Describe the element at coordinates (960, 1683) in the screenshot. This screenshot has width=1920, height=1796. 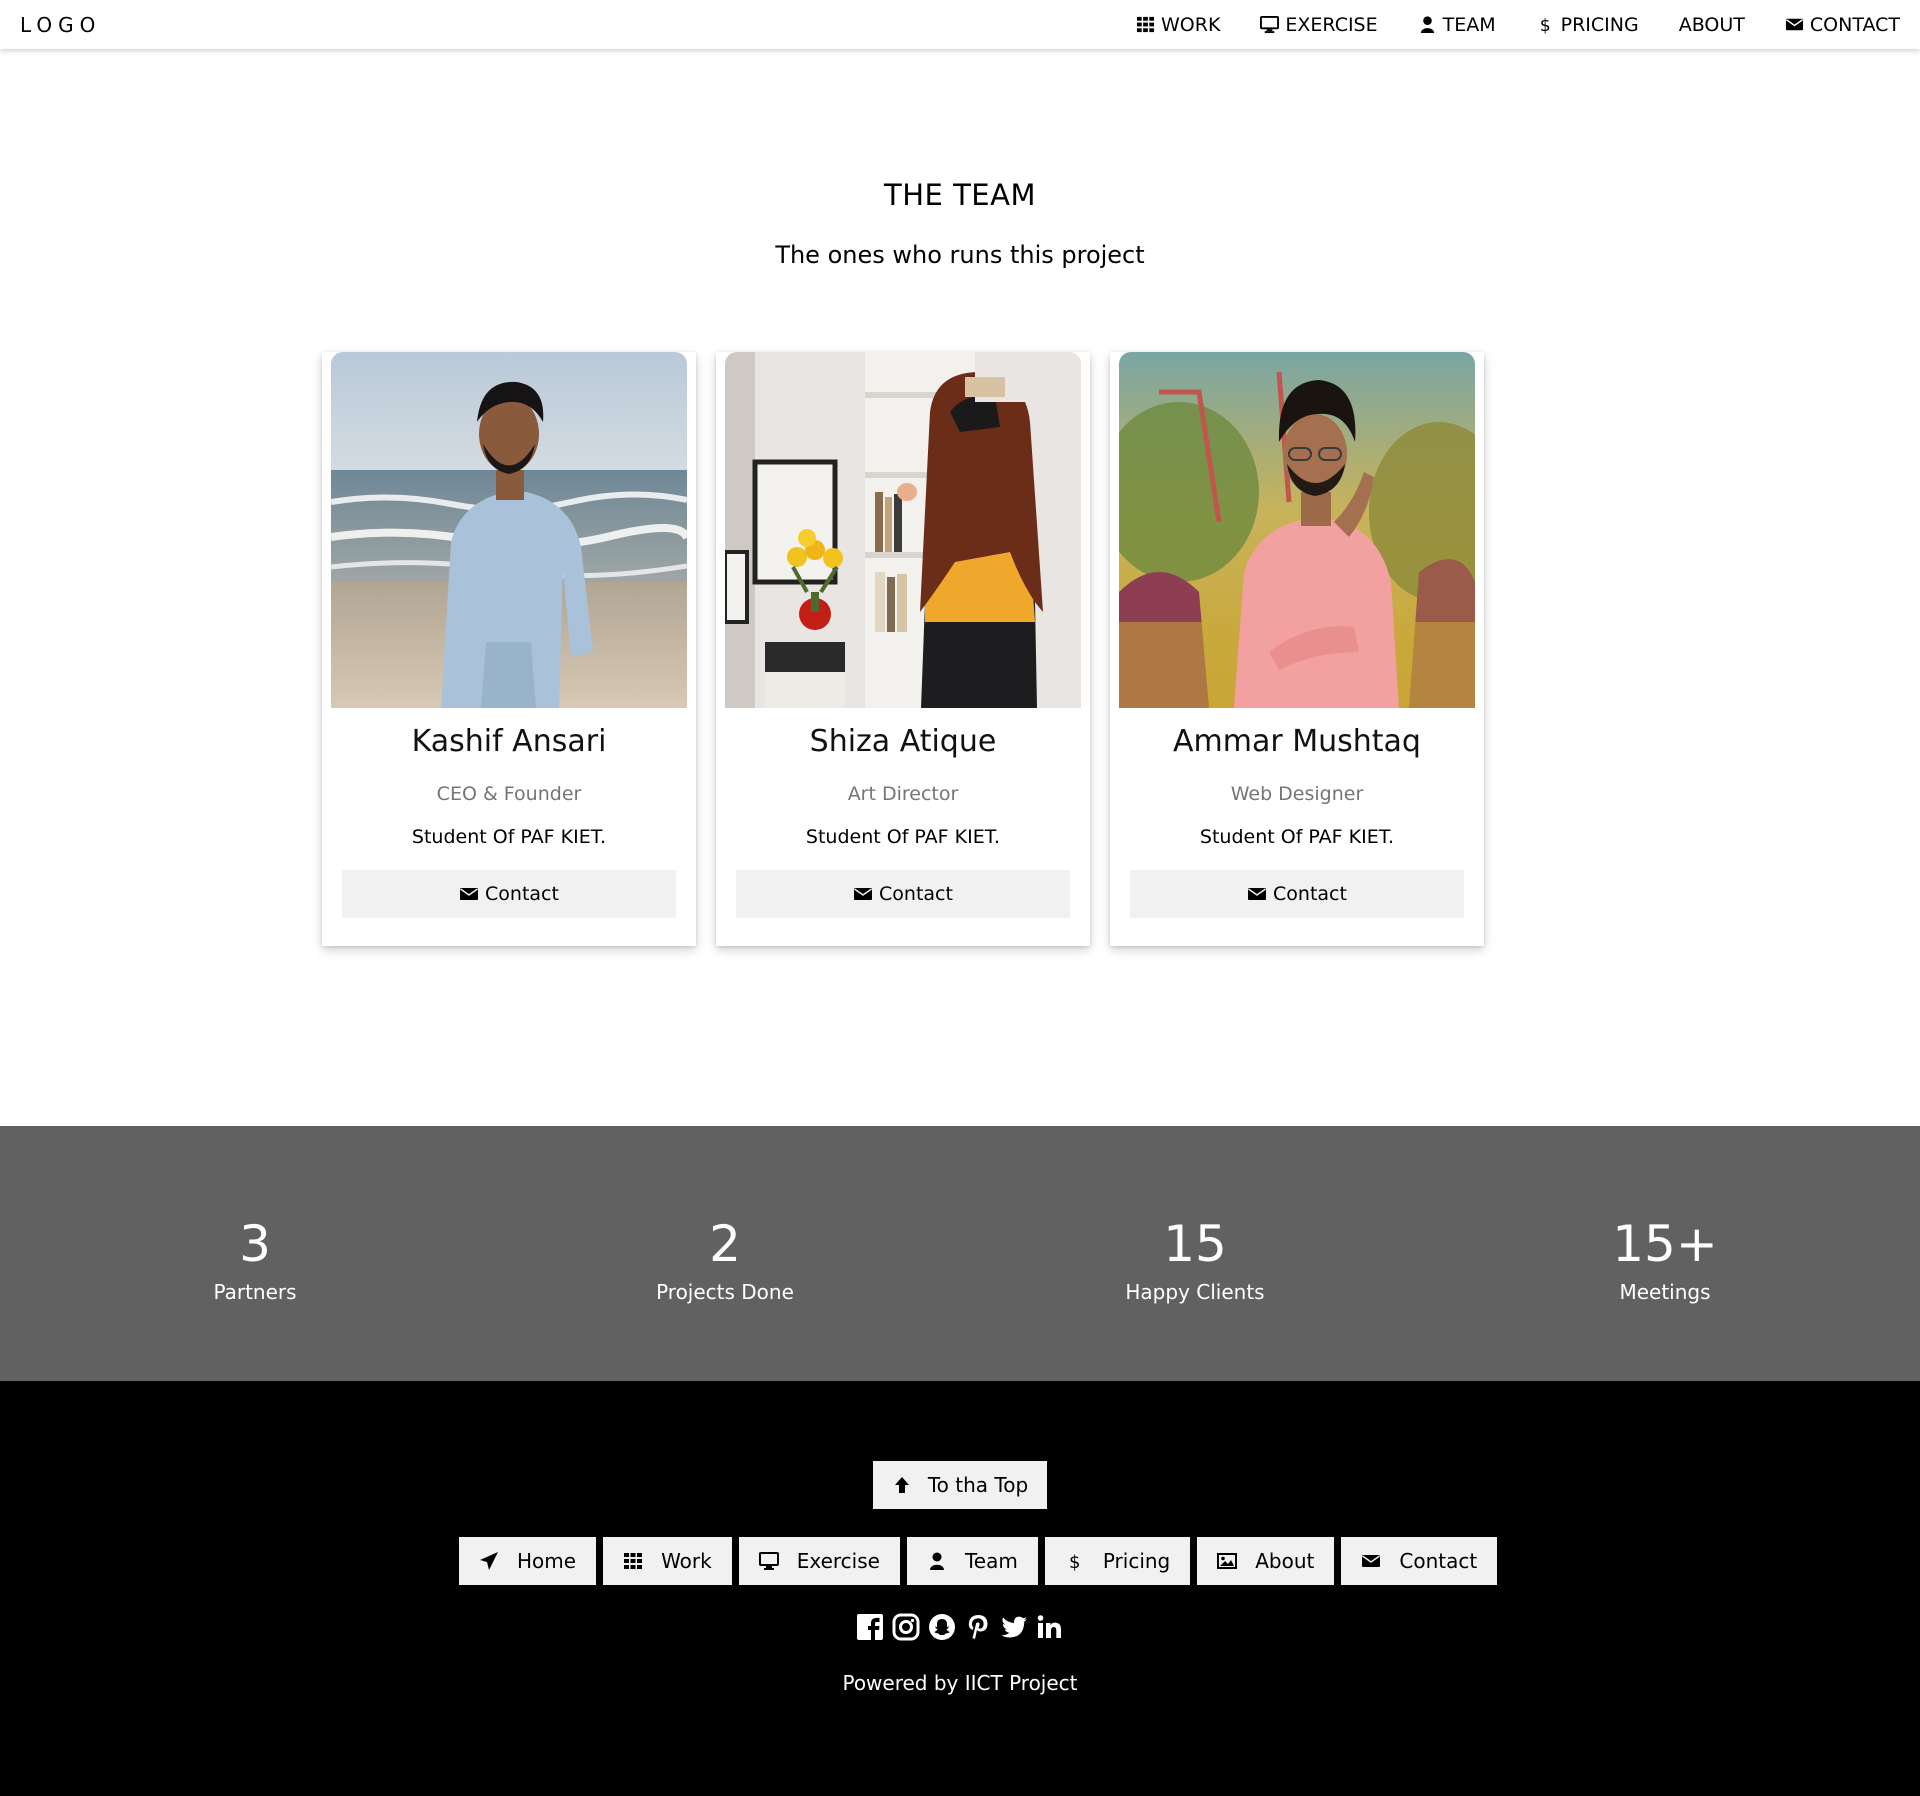
I see `powered-by-text: Powered by IICT Project` at that location.